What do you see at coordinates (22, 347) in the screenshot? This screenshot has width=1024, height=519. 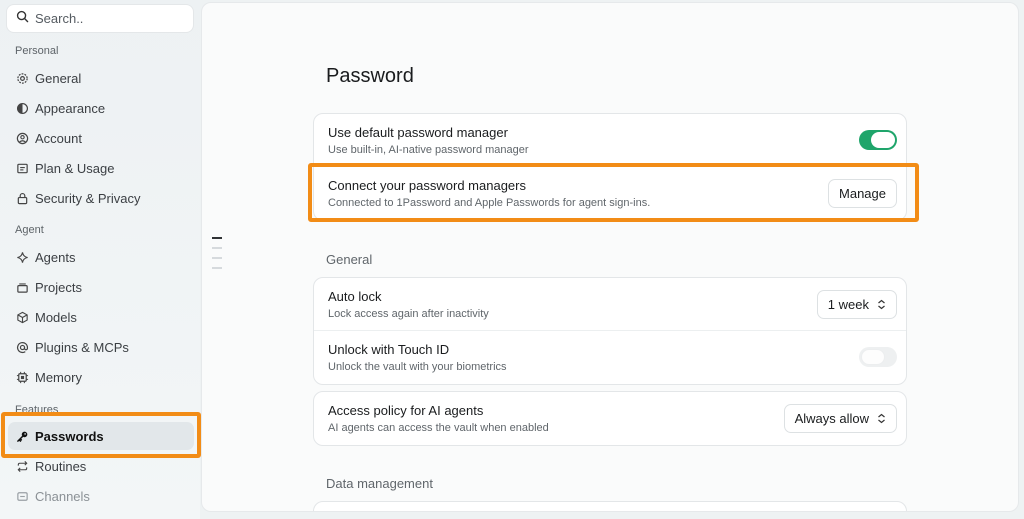 I see `at-icon` at bounding box center [22, 347].